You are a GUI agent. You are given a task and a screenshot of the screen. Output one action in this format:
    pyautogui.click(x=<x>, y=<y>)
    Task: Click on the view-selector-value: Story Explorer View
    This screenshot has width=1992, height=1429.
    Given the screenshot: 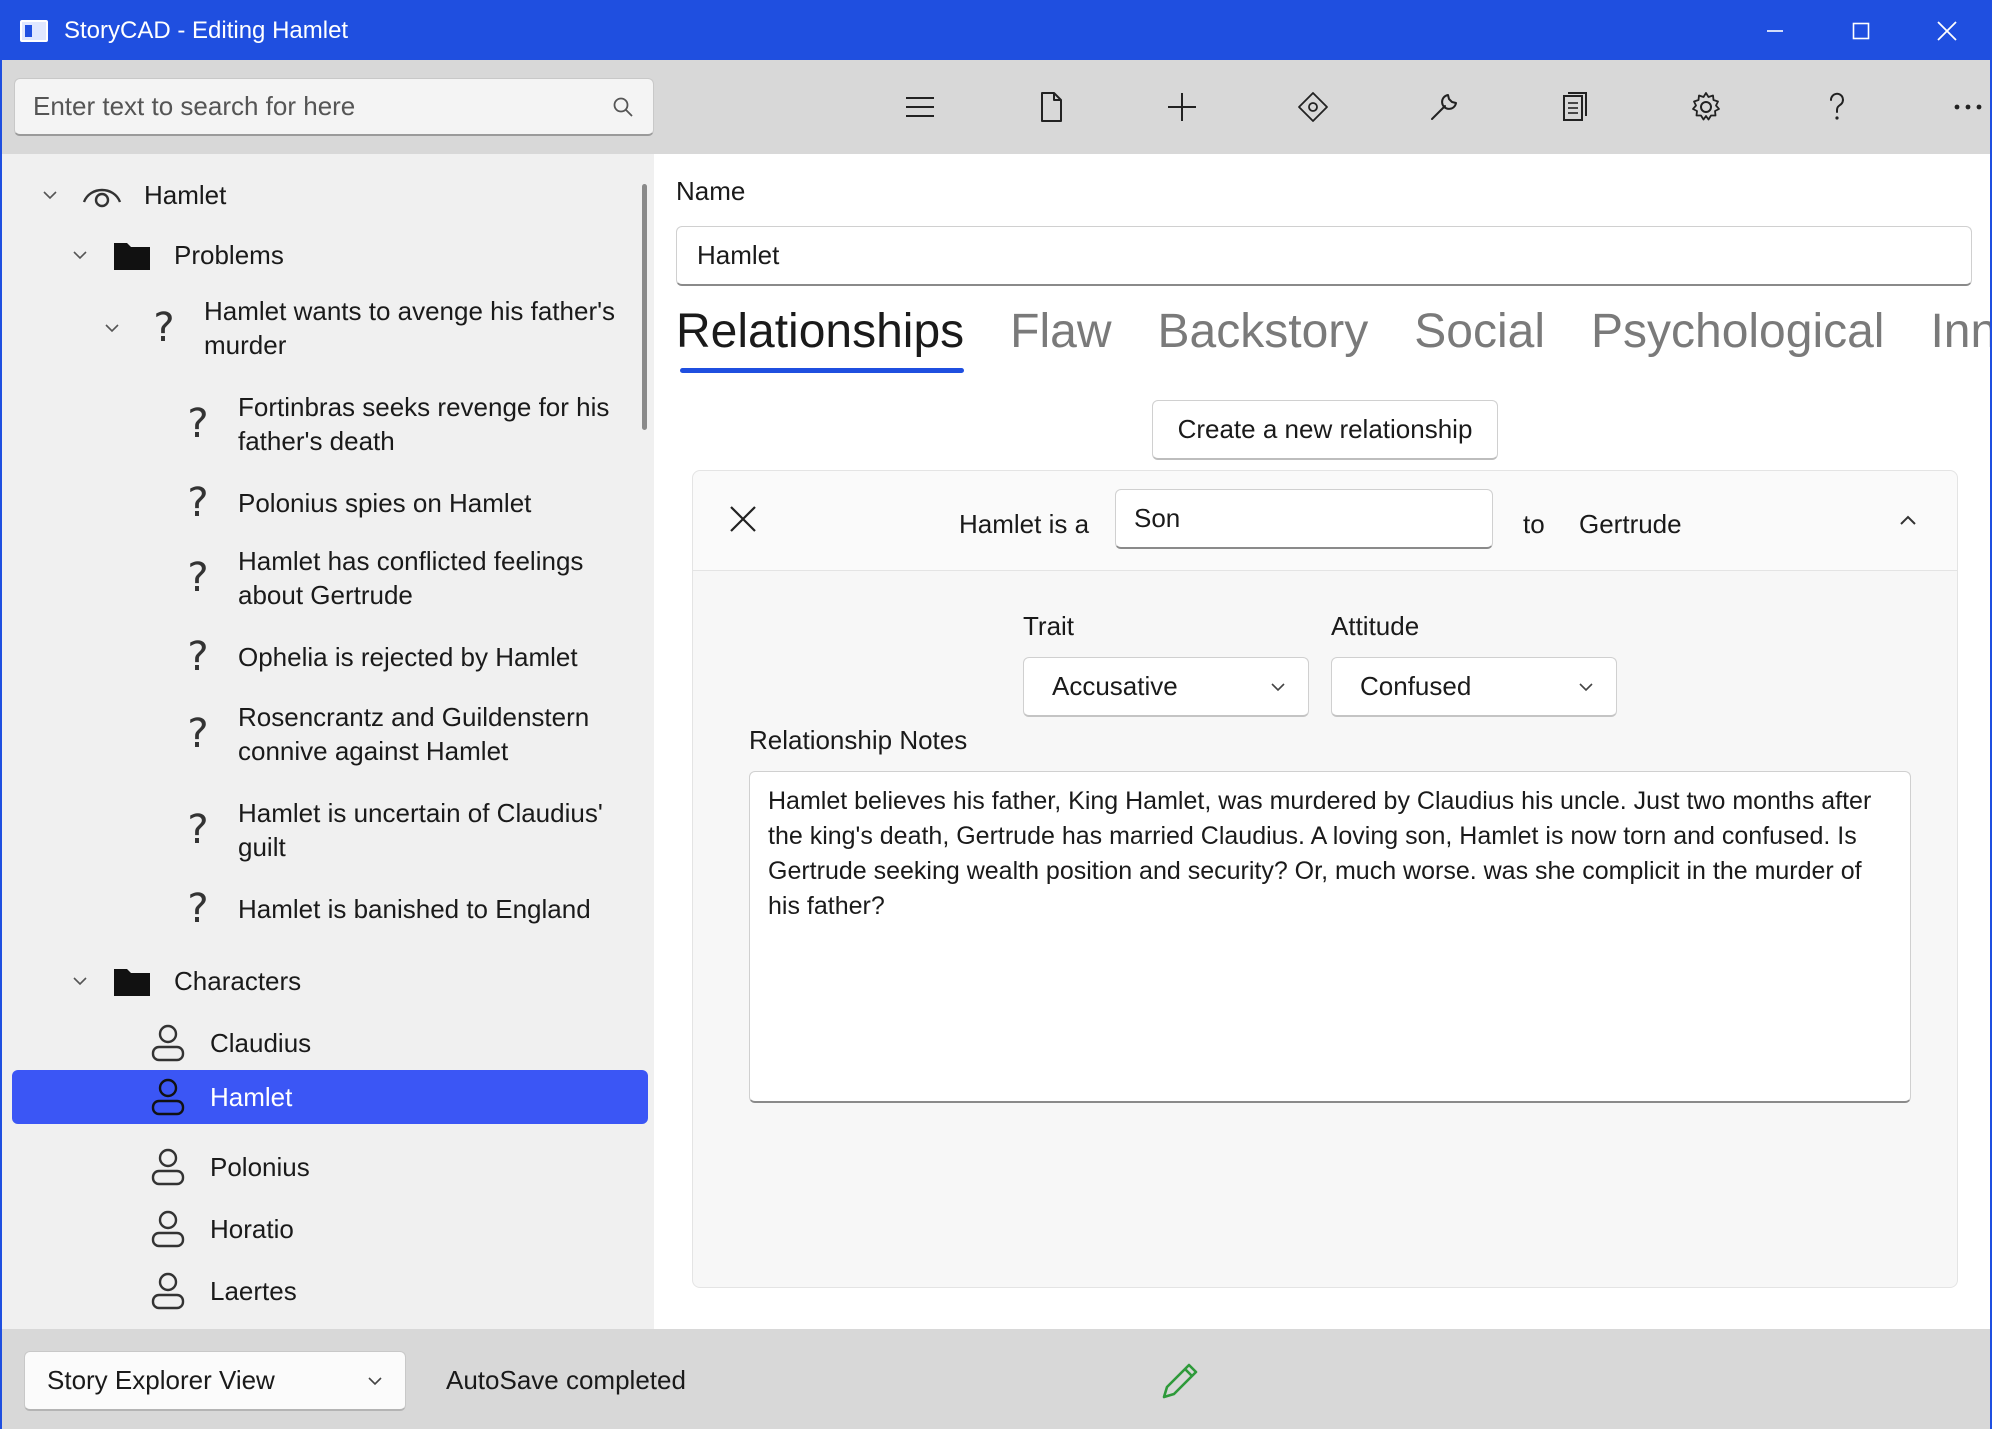 What is the action you would take?
    pyautogui.click(x=161, y=1380)
    